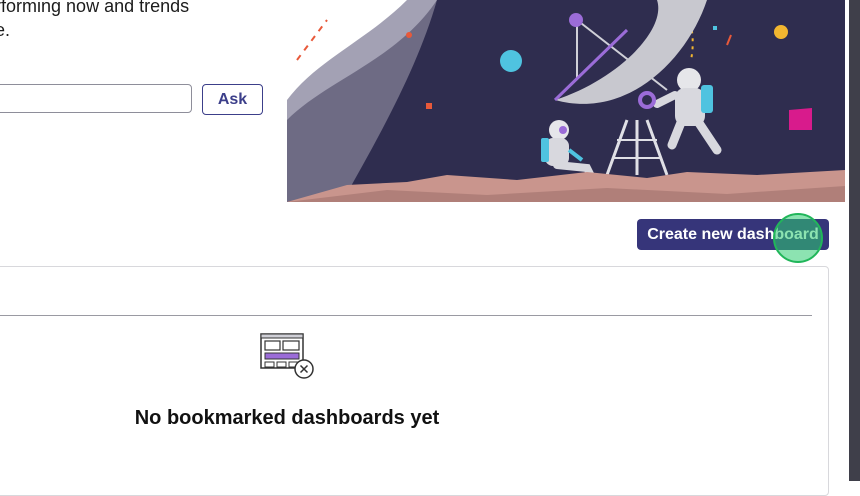 Image resolution: width=860 pixels, height=496 pixels. I want to click on ask-input, so click(96, 98).